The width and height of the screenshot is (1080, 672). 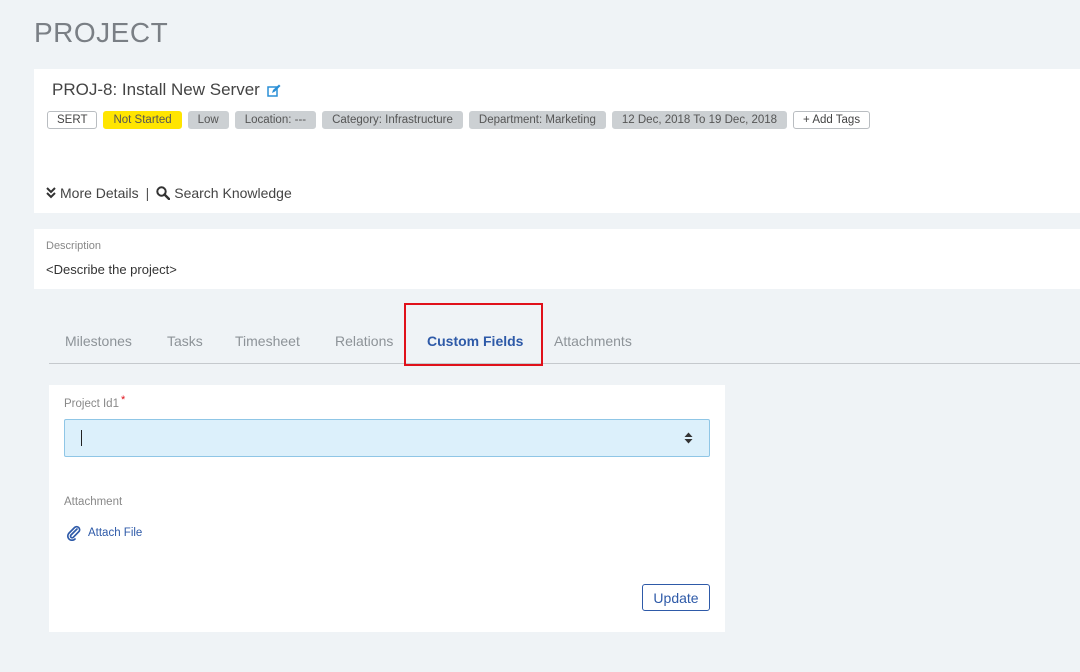 What do you see at coordinates (123, 400) in the screenshot?
I see `required-mark: *` at bounding box center [123, 400].